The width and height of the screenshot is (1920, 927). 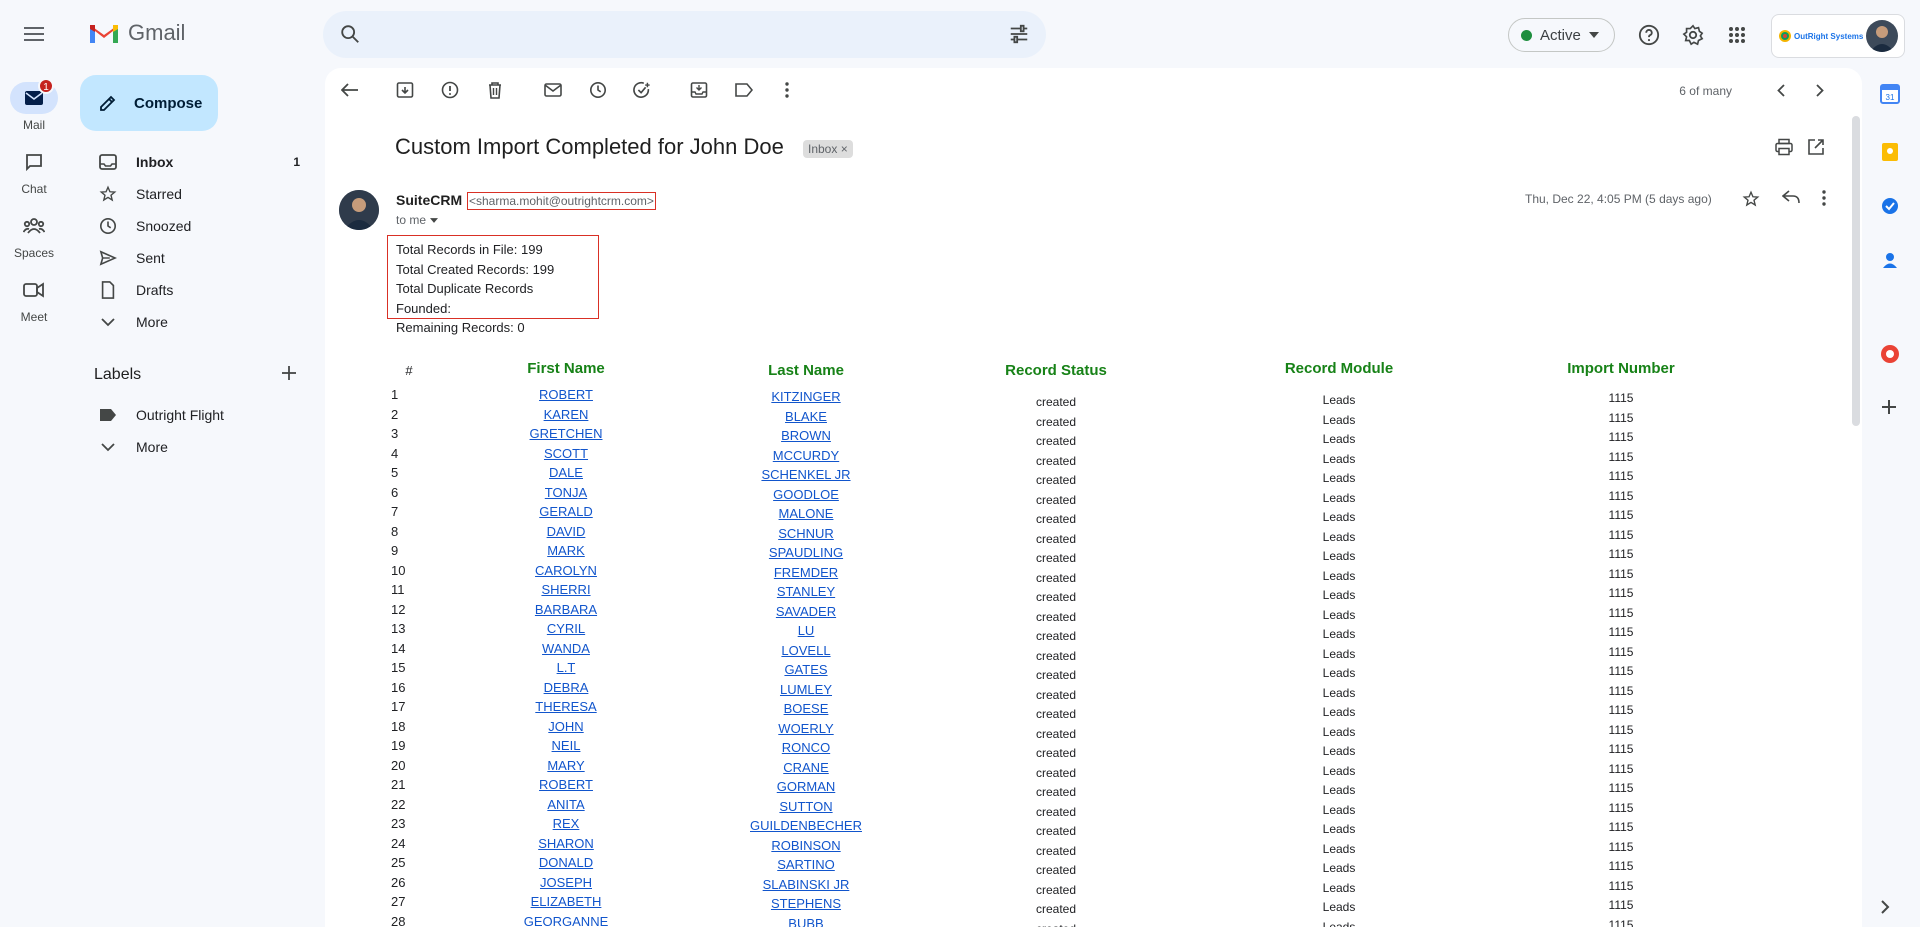 I want to click on first-name-link: REX, so click(x=566, y=823).